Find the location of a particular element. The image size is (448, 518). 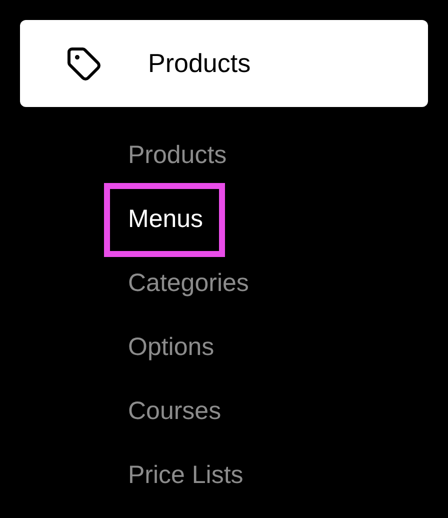

nav-item: Courses is located at coordinates (175, 412).